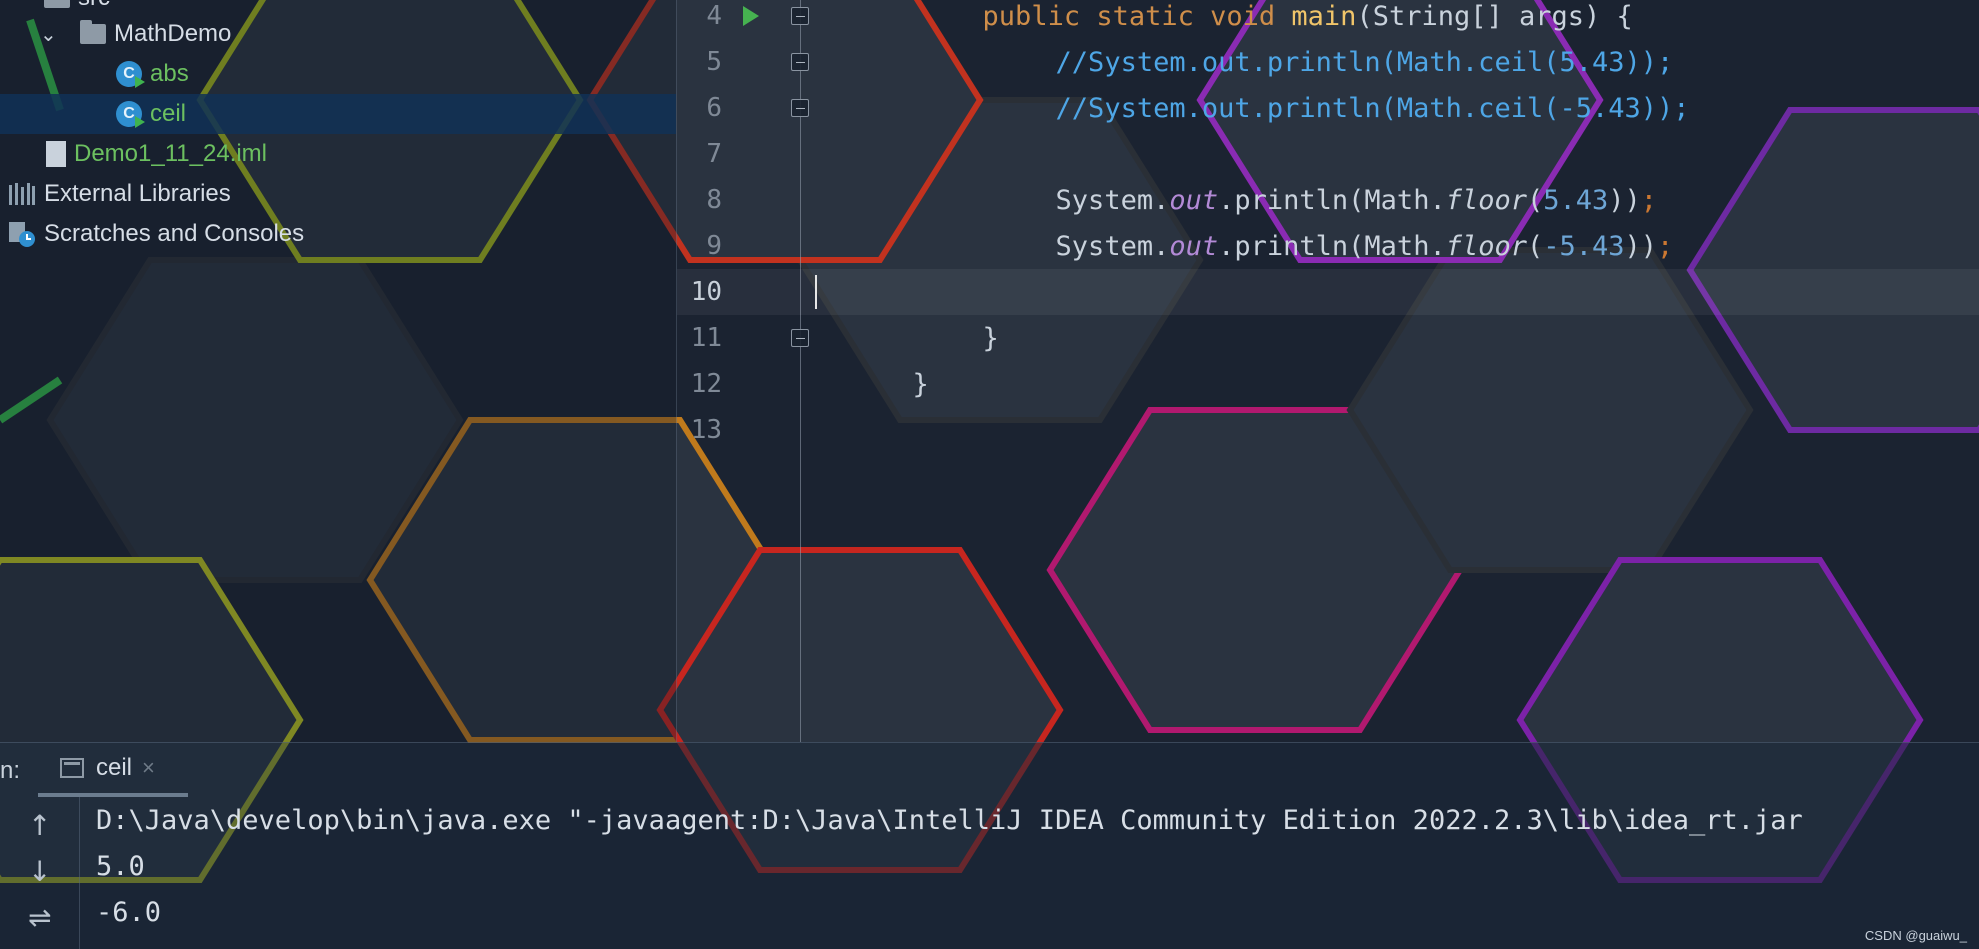 This screenshot has width=1979, height=949. What do you see at coordinates (714, 108) in the screenshot?
I see `line-number: 6` at bounding box center [714, 108].